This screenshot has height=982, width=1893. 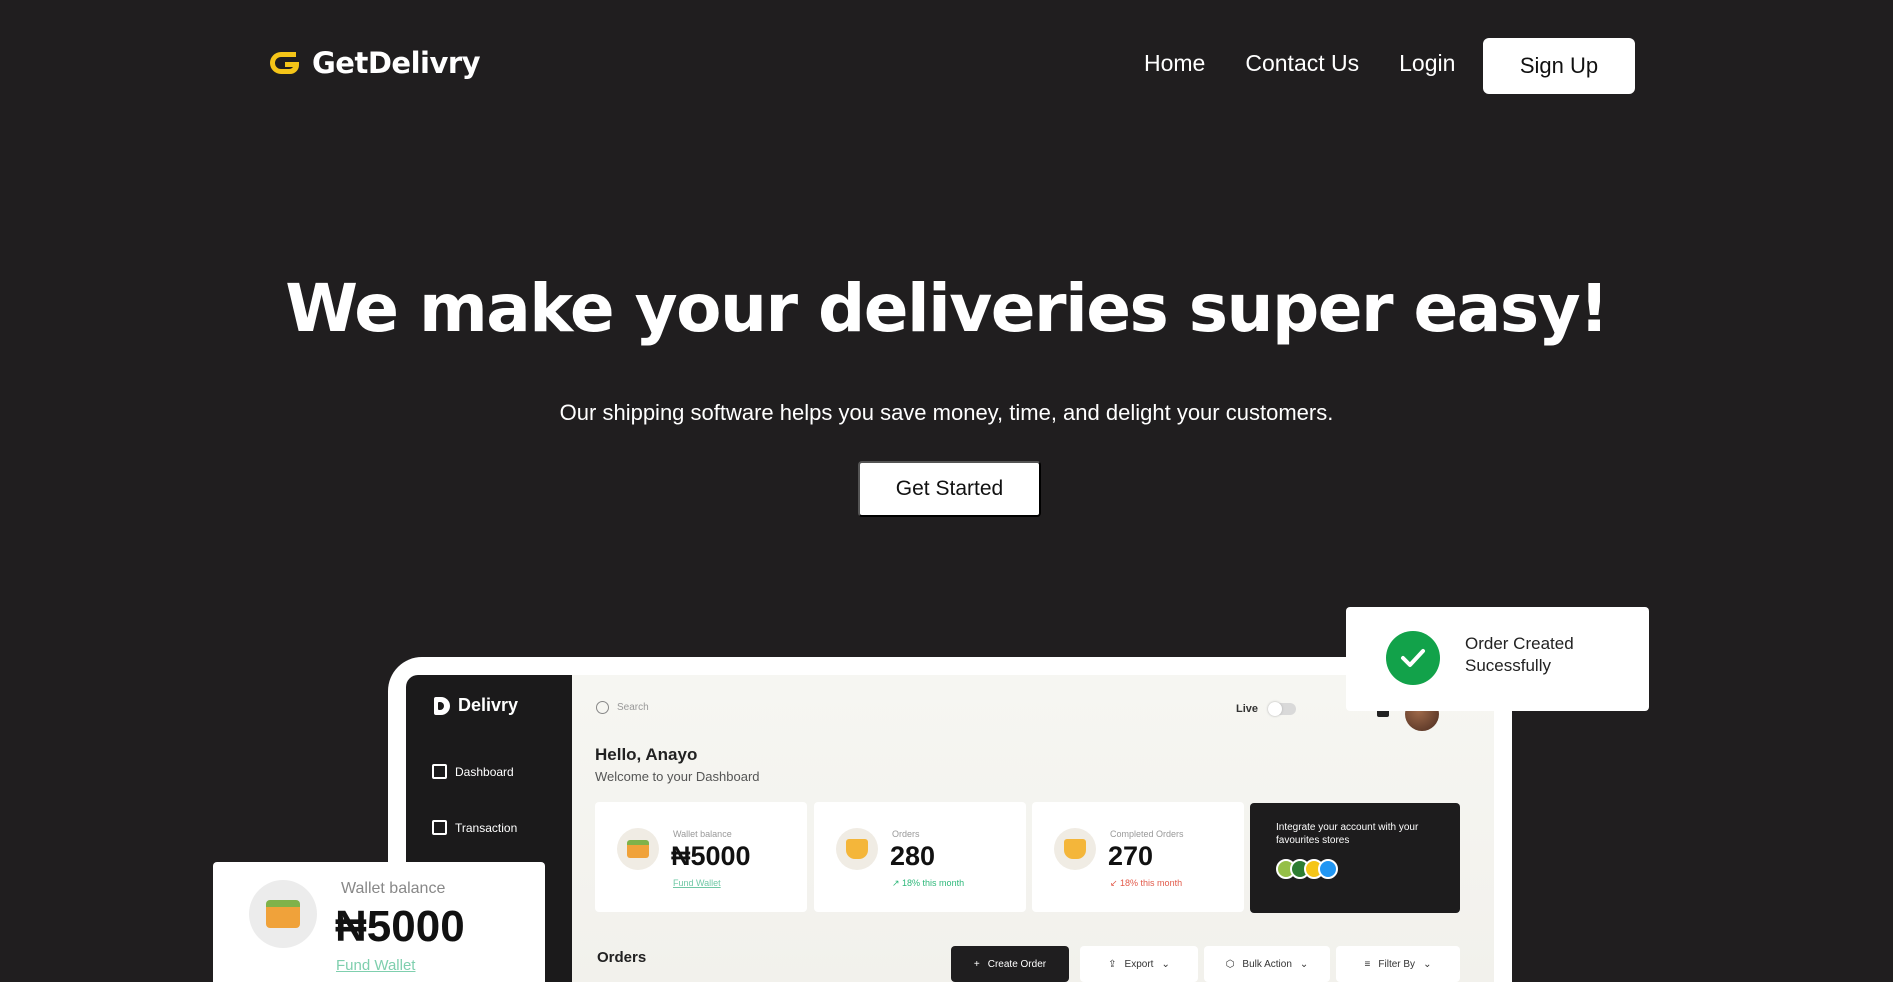 What do you see at coordinates (913, 856) in the screenshot?
I see `stat-value: 280` at bounding box center [913, 856].